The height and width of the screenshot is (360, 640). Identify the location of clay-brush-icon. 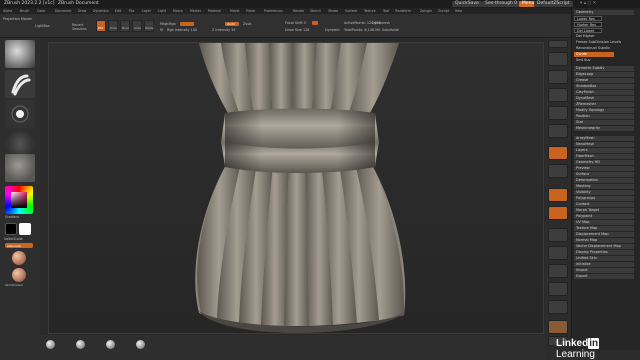
(110, 344).